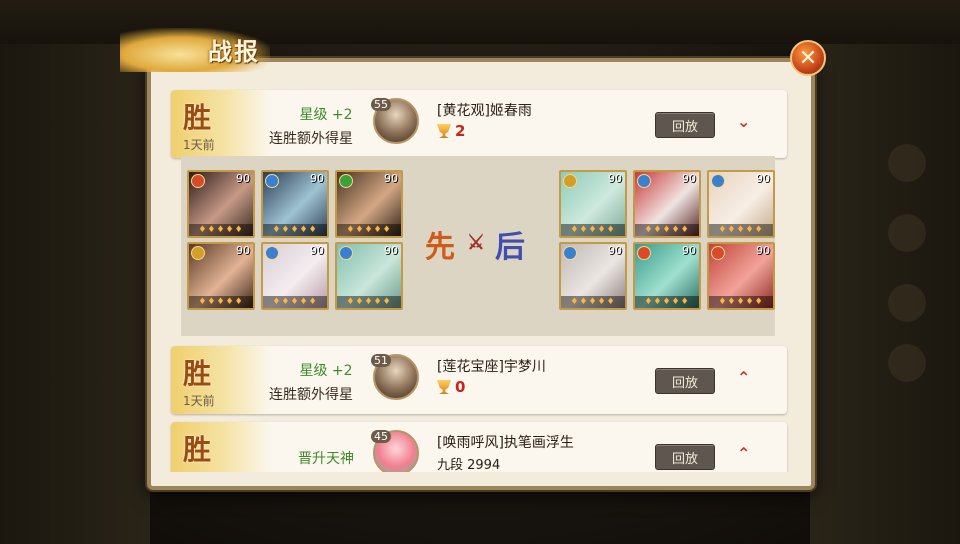 The width and height of the screenshot is (960, 544). I want to click on opponent-score: 2, so click(451, 131).